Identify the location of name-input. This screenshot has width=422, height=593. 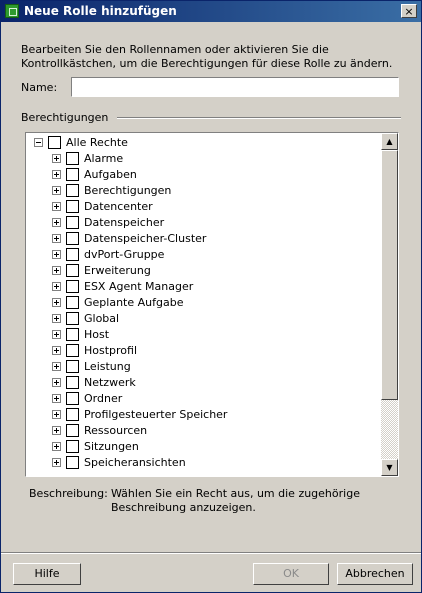
(235, 87).